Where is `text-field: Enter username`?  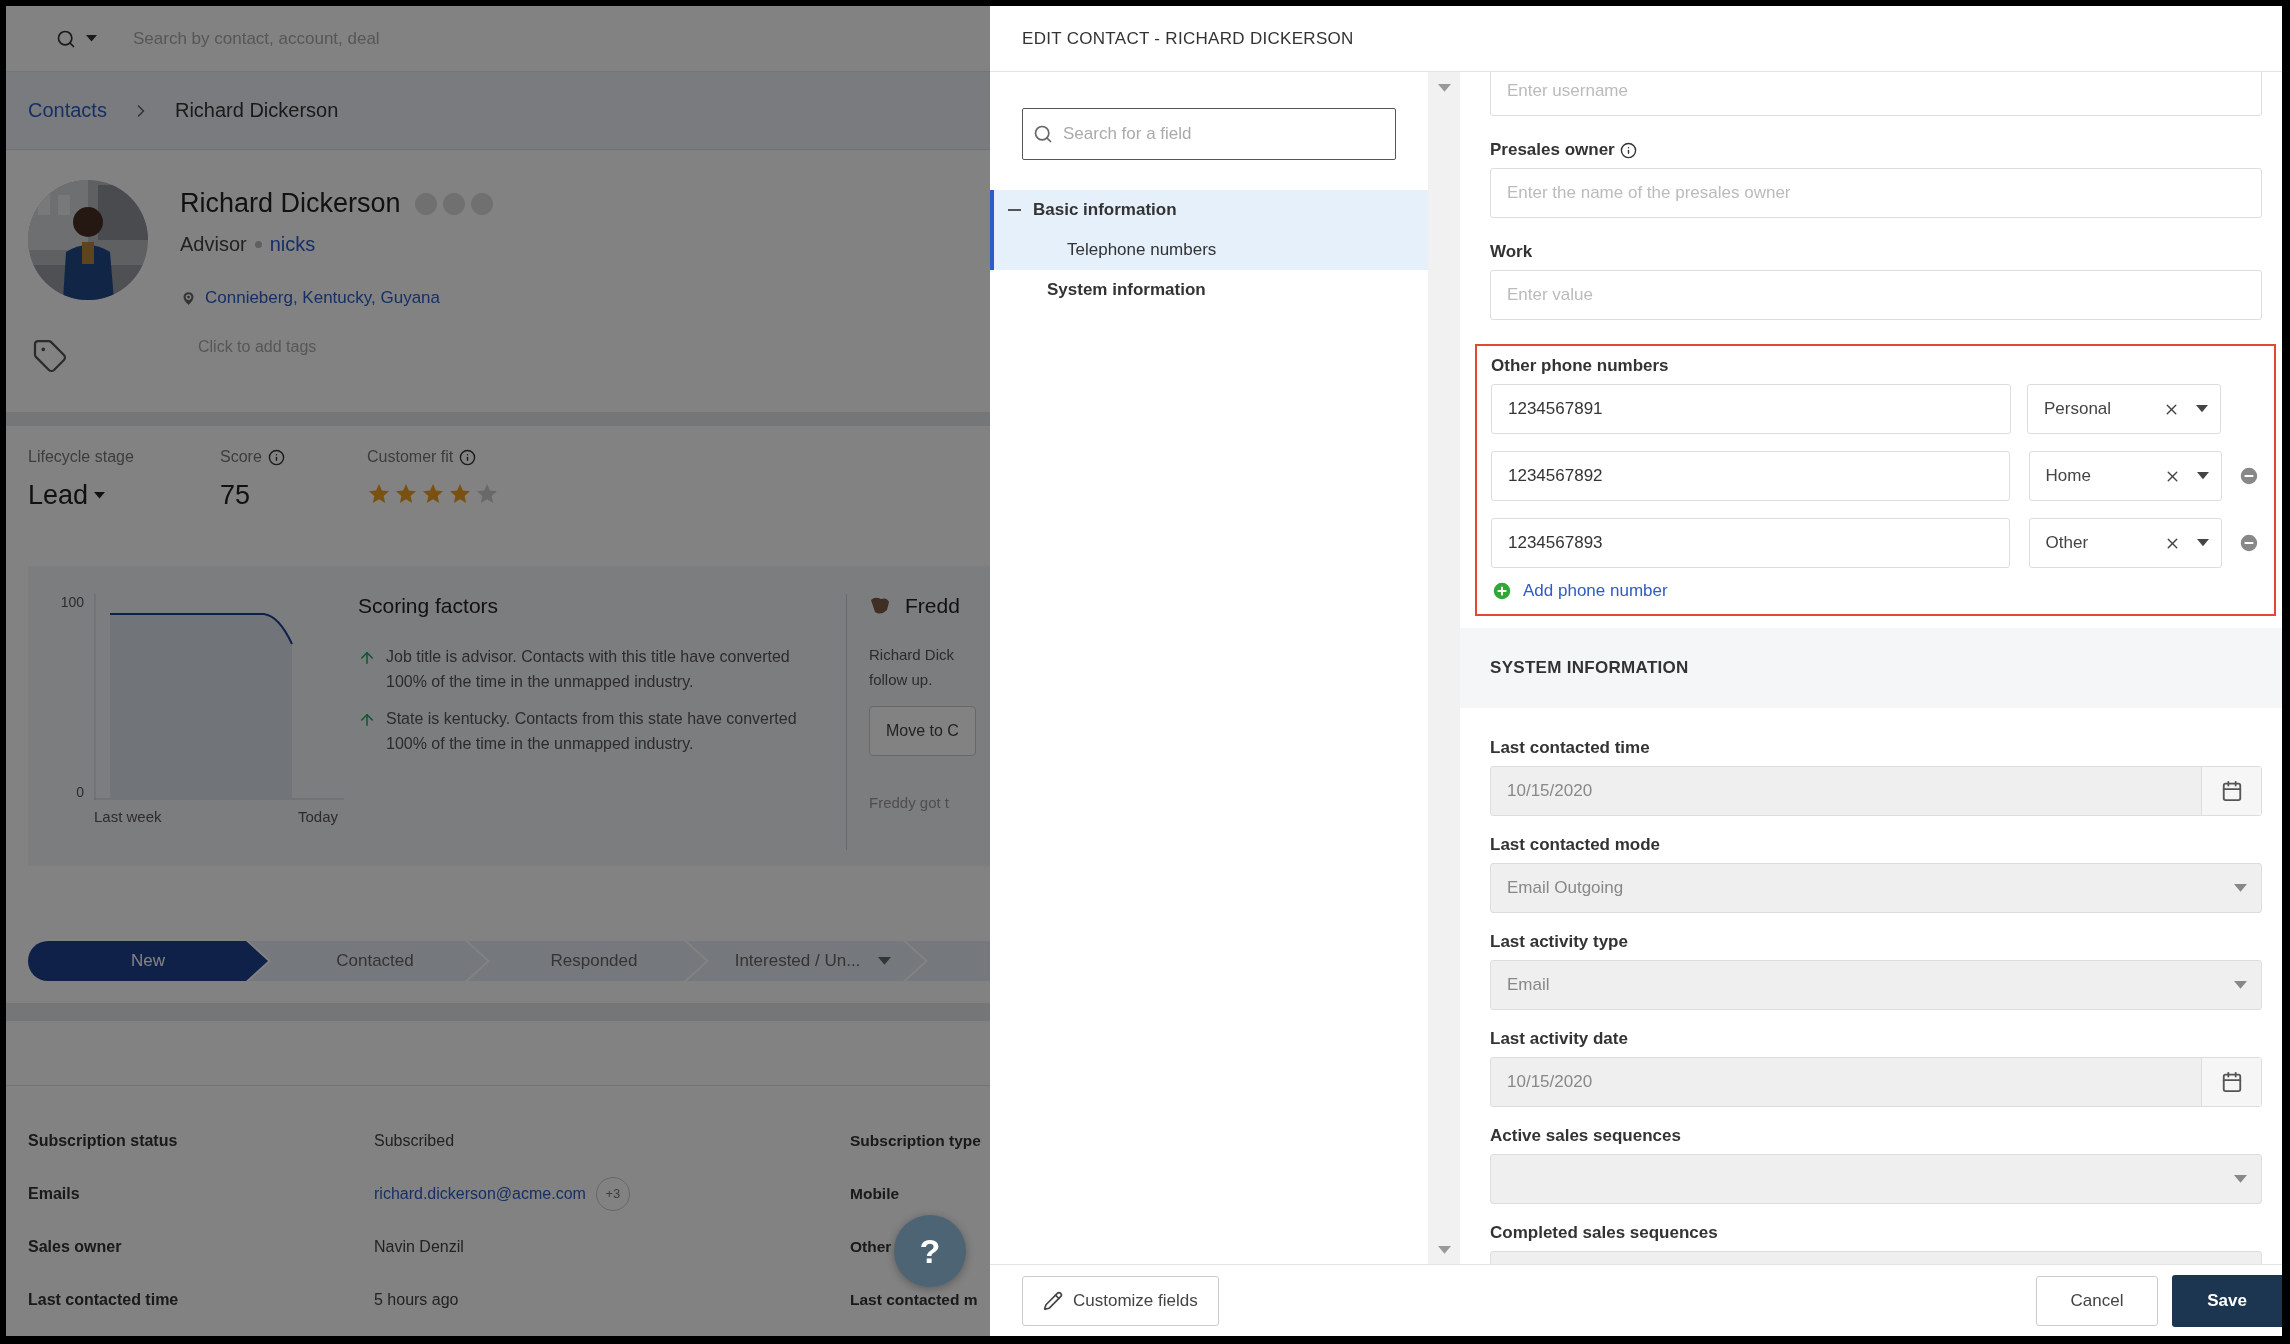
text-field: Enter username is located at coordinates (1876, 94).